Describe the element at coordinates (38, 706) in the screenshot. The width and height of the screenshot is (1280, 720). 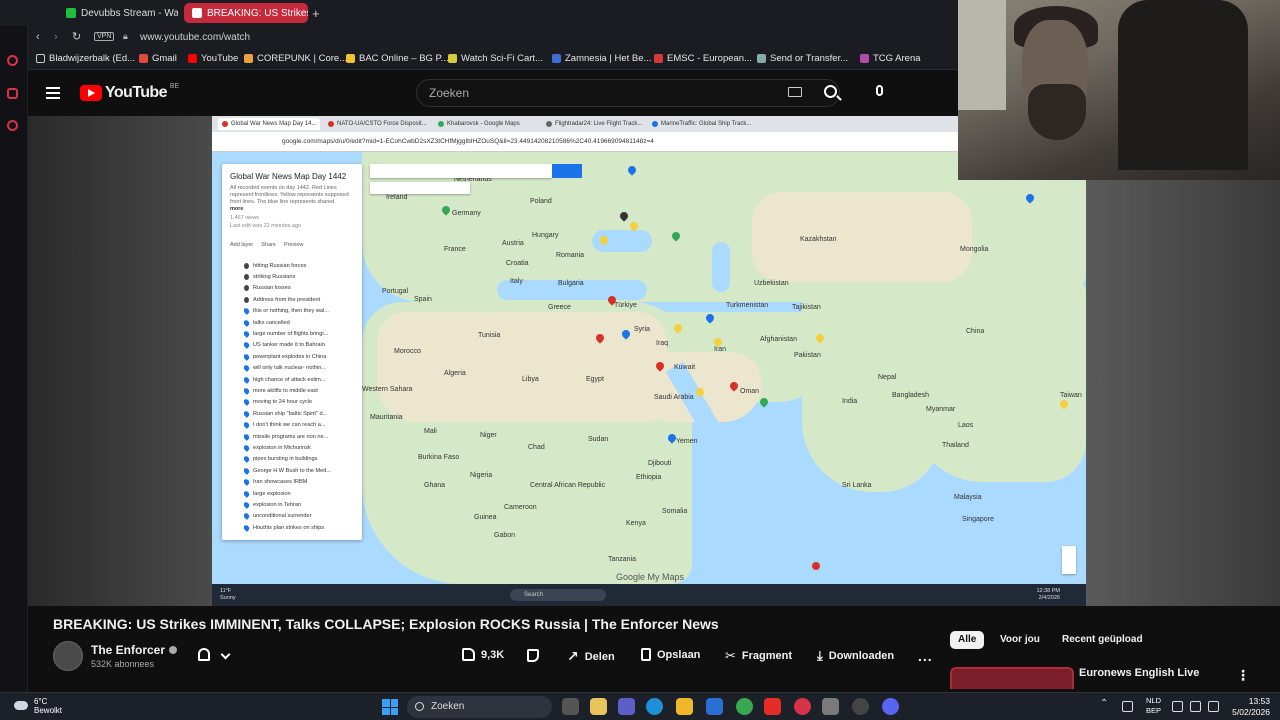
I see `weather-widget: 6°C Bewolkt` at that location.